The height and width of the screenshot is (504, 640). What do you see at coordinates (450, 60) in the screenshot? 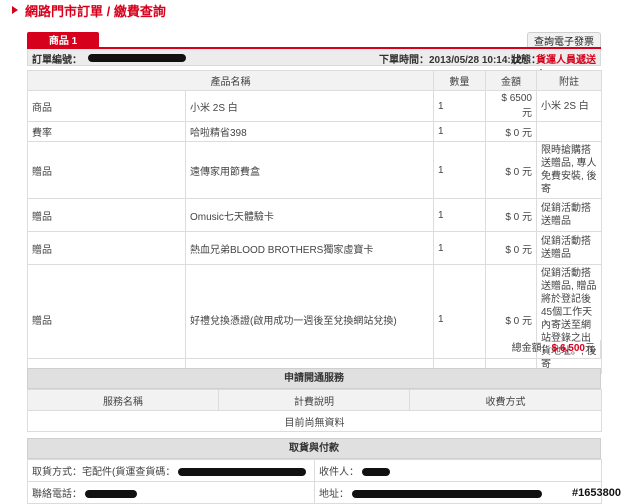
I see `order-time: 下單時間：2013/05/28 10:14:12` at bounding box center [450, 60].